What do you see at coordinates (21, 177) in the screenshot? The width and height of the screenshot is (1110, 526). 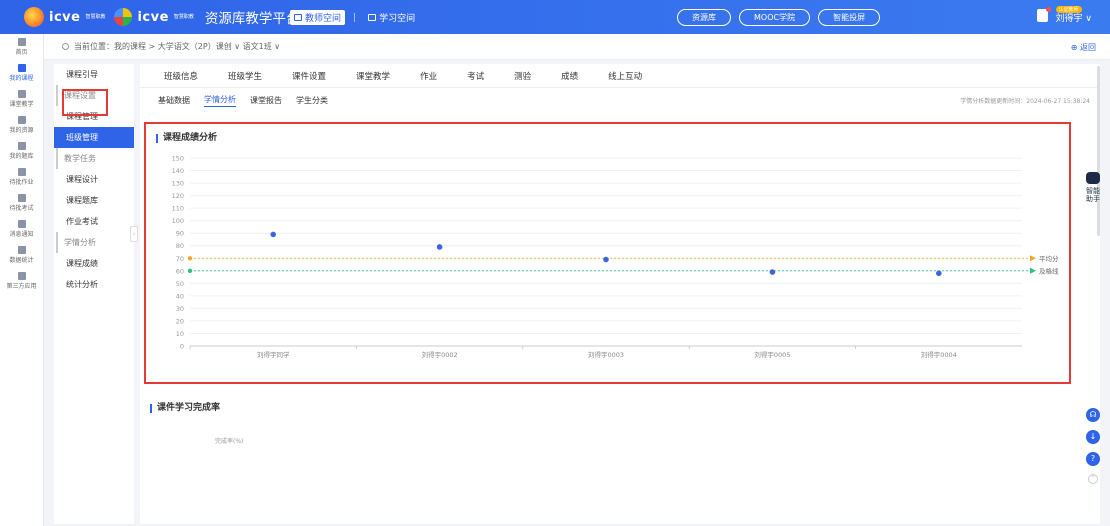 I see `rail-item-homework: 待批作业` at bounding box center [21, 177].